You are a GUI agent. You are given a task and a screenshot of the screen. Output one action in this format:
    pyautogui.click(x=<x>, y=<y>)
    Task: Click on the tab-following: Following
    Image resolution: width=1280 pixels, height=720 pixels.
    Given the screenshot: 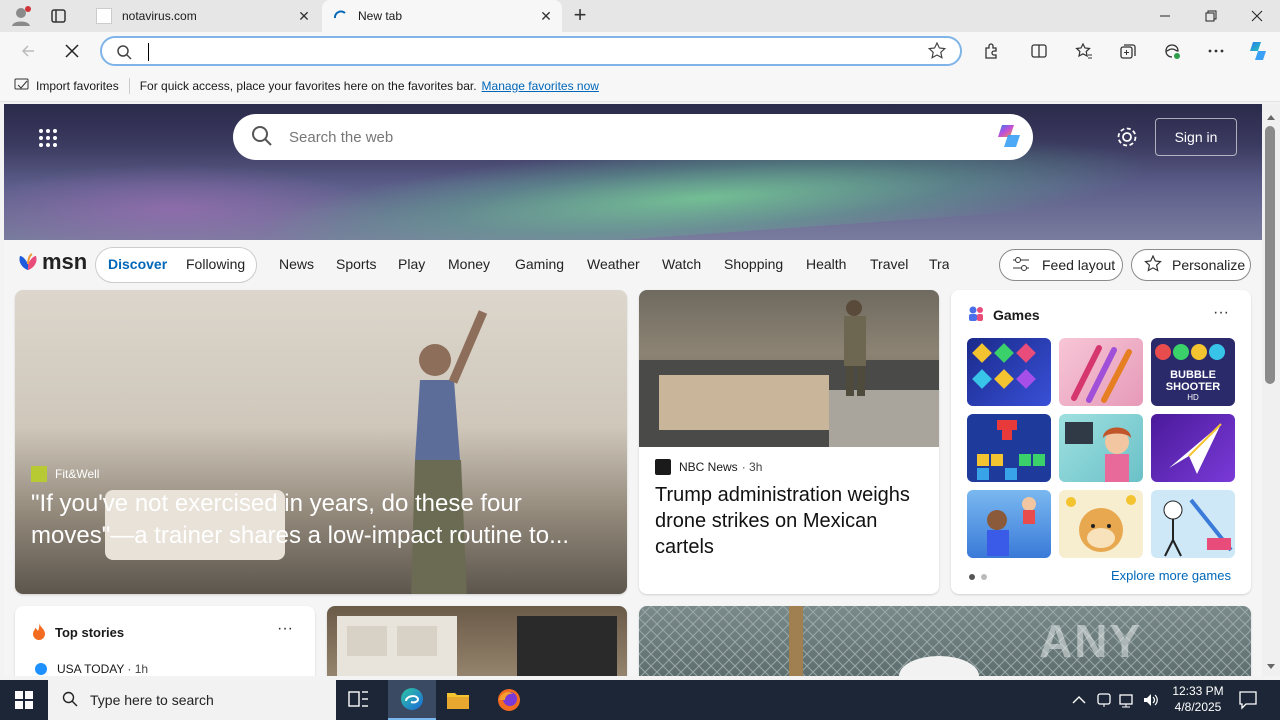 What is the action you would take?
    pyautogui.click(x=215, y=264)
    